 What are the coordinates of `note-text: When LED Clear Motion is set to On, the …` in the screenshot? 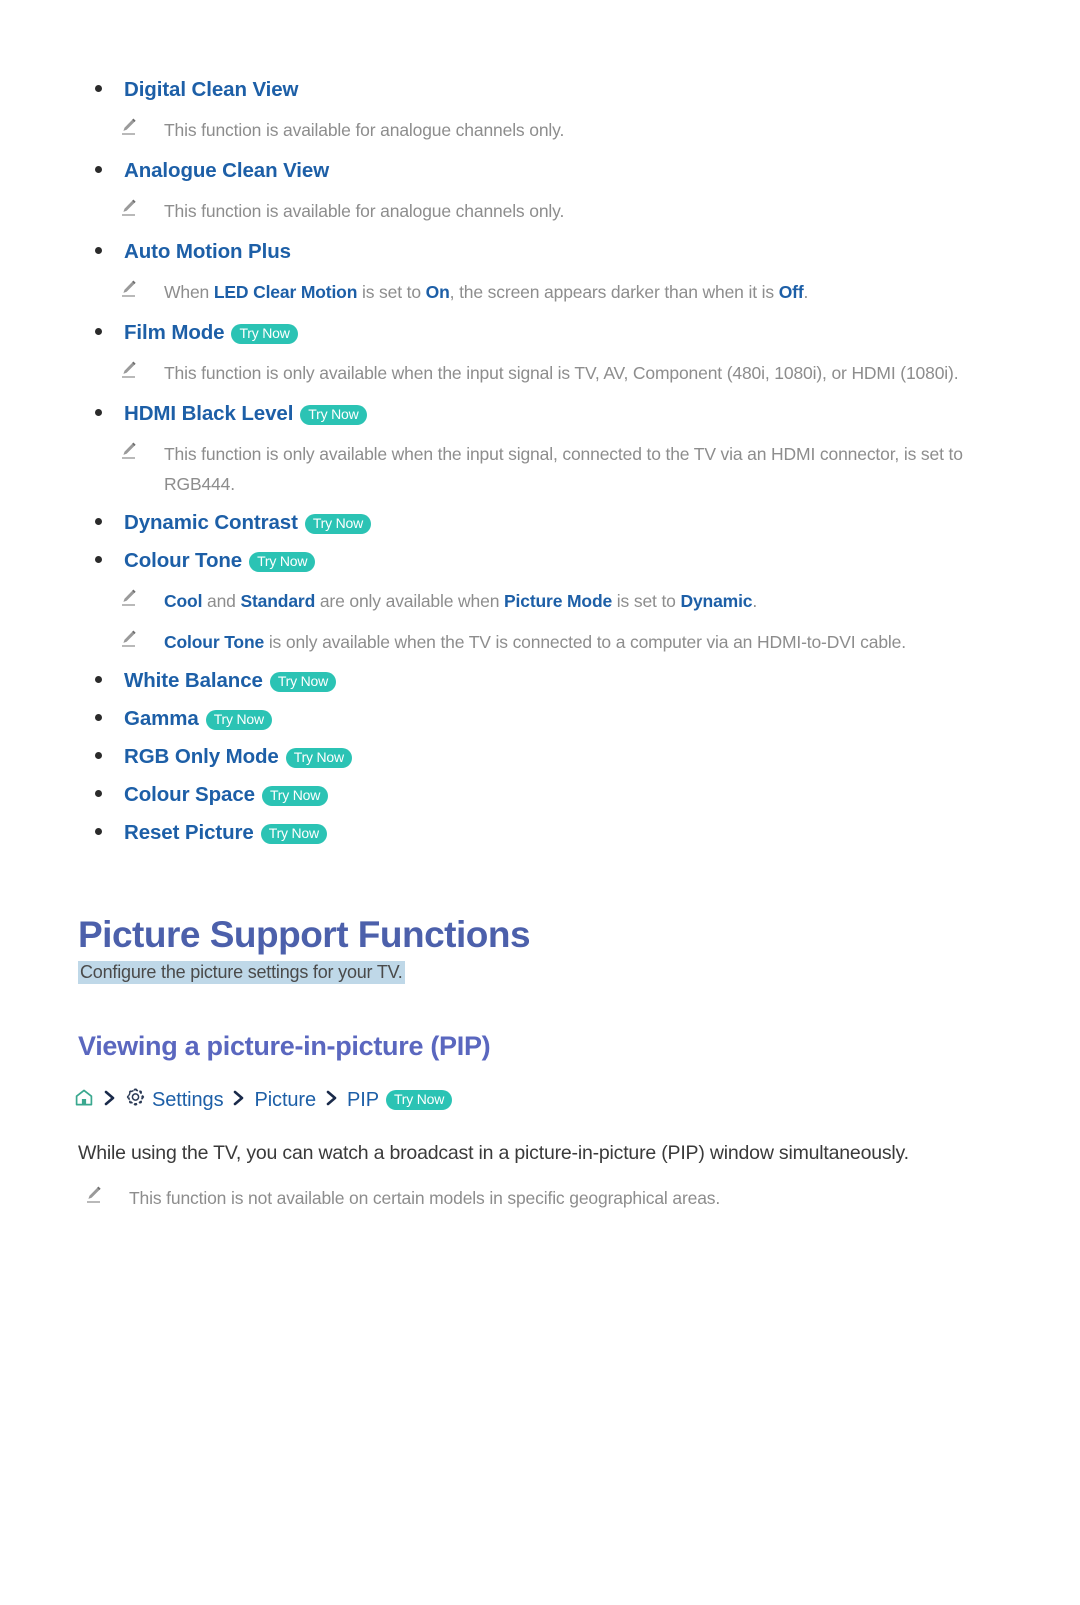 It's located at (486, 292).